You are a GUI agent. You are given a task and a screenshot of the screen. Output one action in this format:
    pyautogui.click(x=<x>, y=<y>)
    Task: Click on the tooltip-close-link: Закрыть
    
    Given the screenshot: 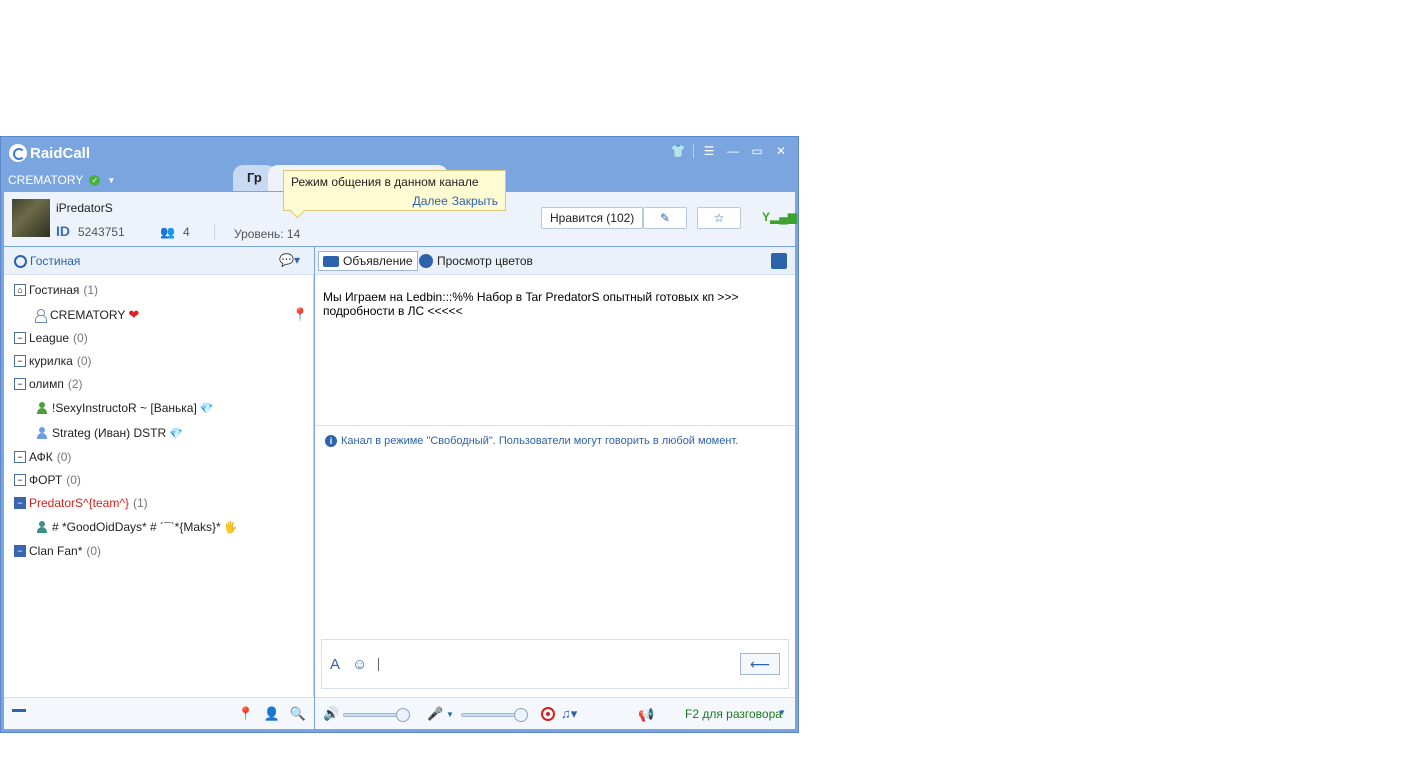 What is the action you would take?
    pyautogui.click(x=475, y=201)
    